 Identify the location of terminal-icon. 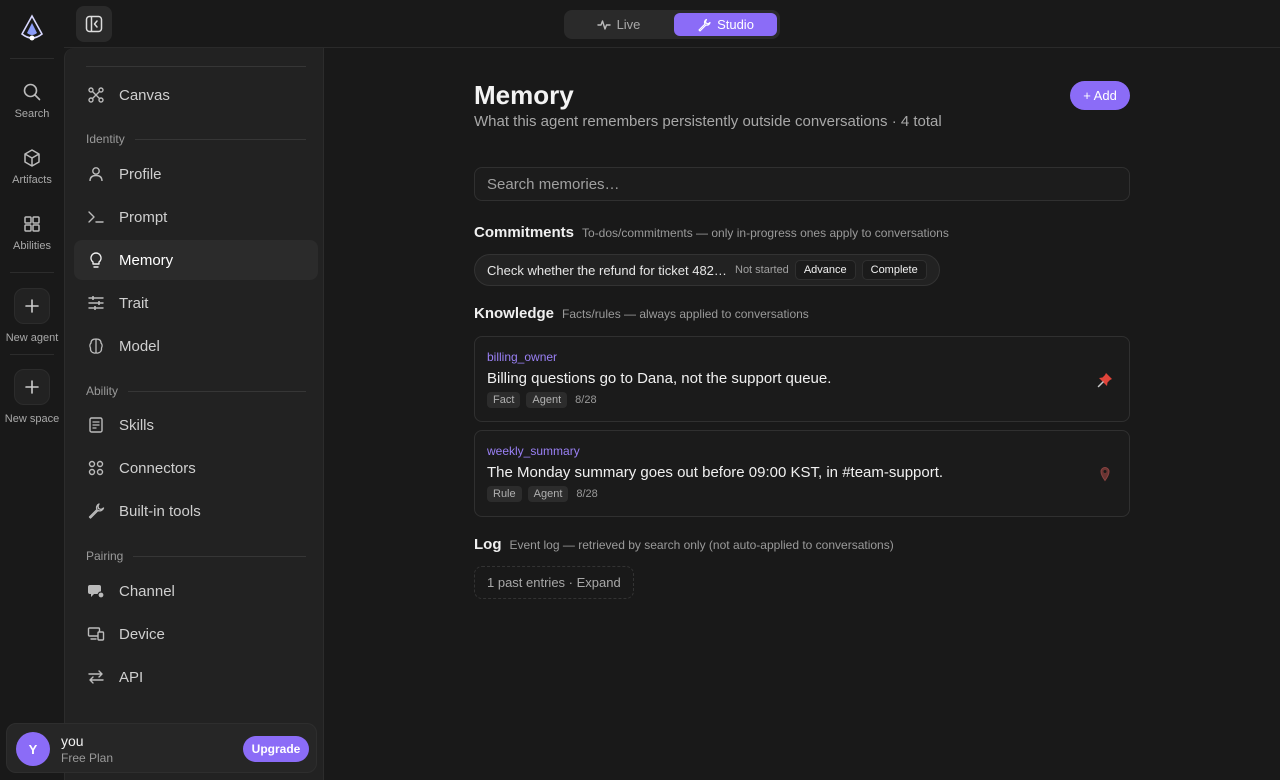
(96, 217).